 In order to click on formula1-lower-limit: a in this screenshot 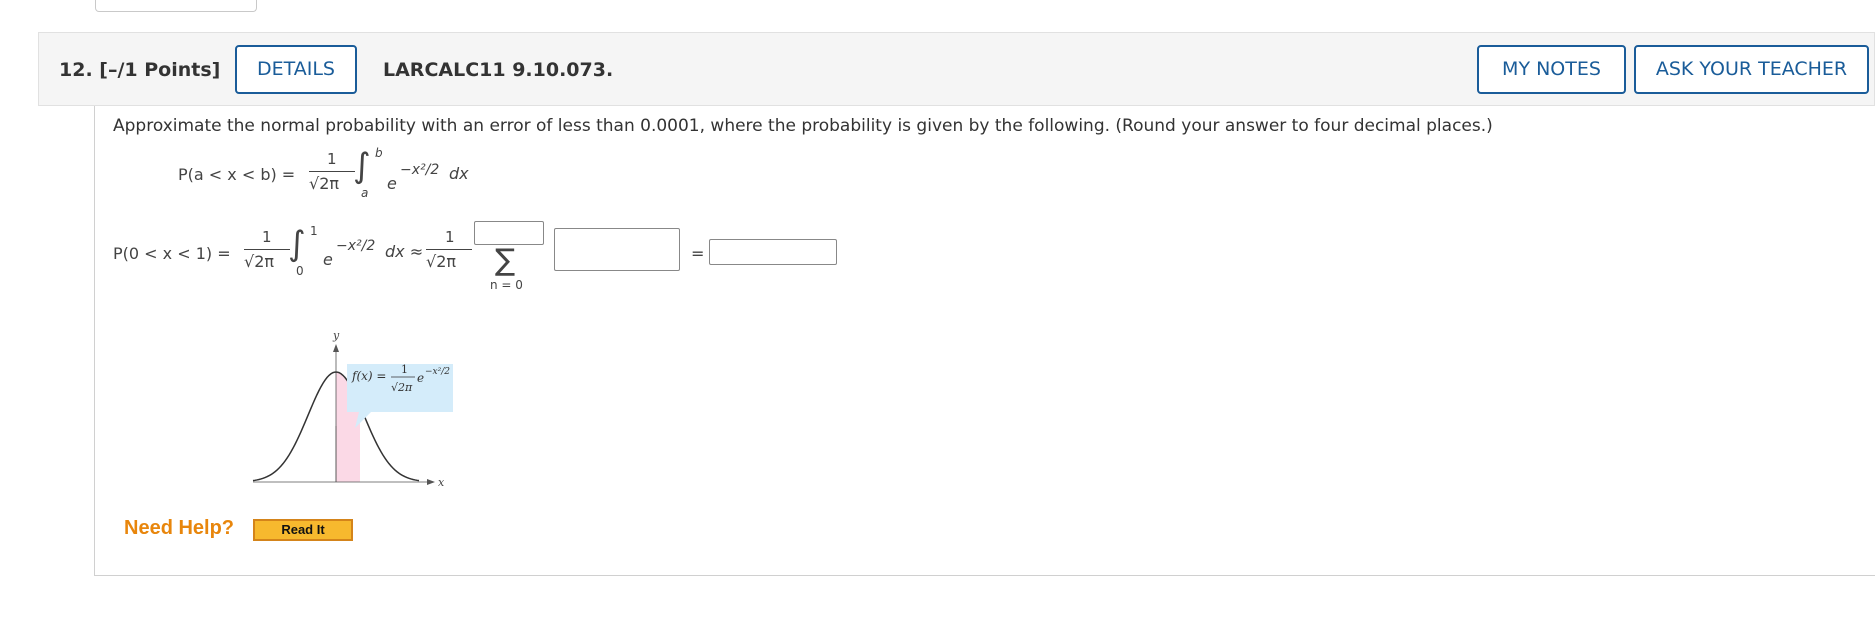, I will do `click(365, 193)`.